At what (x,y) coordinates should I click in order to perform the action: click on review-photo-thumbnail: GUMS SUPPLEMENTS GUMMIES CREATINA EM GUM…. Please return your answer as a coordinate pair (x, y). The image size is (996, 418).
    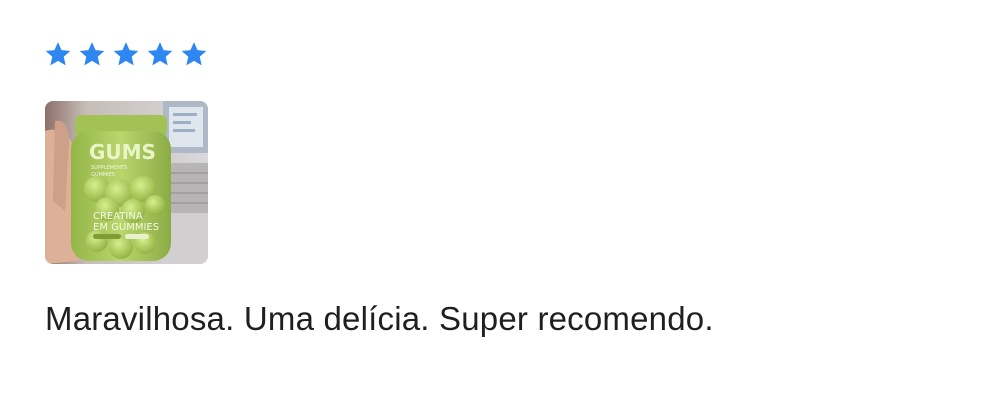
    Looking at the image, I should click on (126, 182).